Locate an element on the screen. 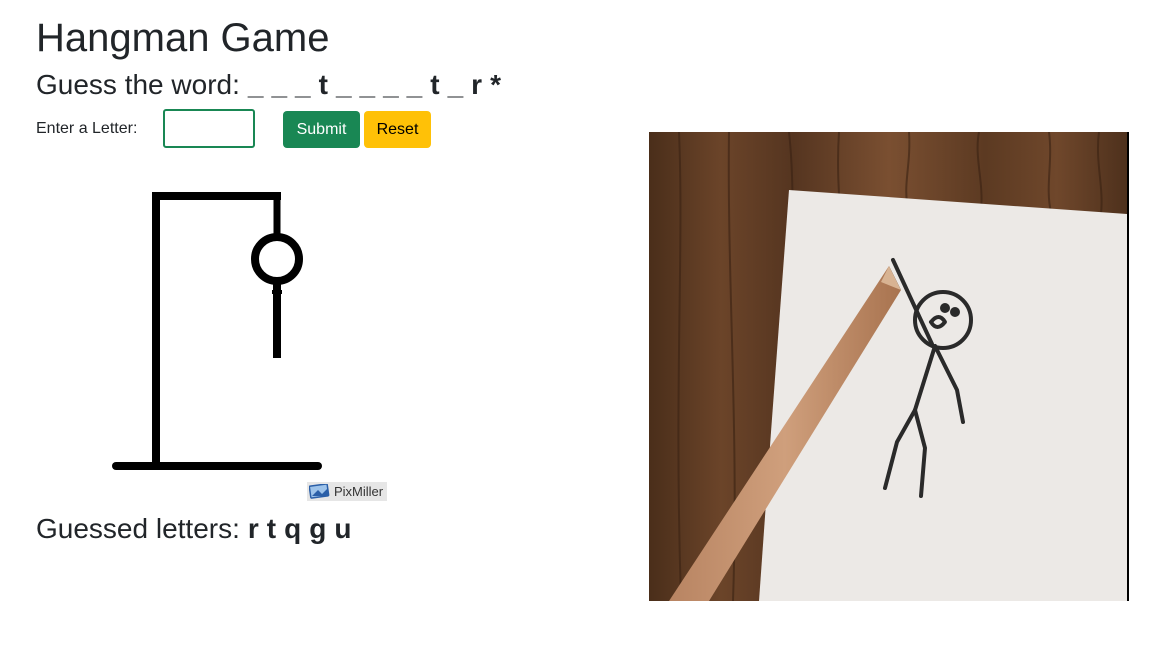 The width and height of the screenshot is (1159, 650). guessed-letter: u is located at coordinates (343, 528).